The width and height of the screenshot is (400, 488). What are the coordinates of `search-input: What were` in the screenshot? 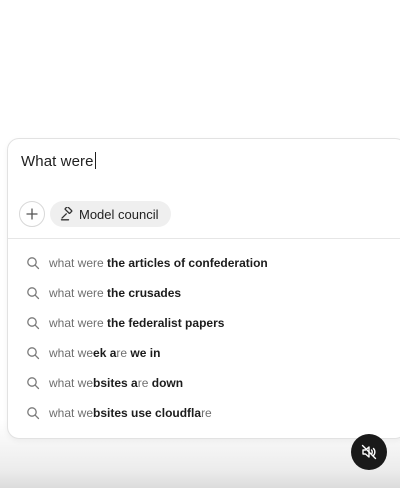 It's located at (58, 161).